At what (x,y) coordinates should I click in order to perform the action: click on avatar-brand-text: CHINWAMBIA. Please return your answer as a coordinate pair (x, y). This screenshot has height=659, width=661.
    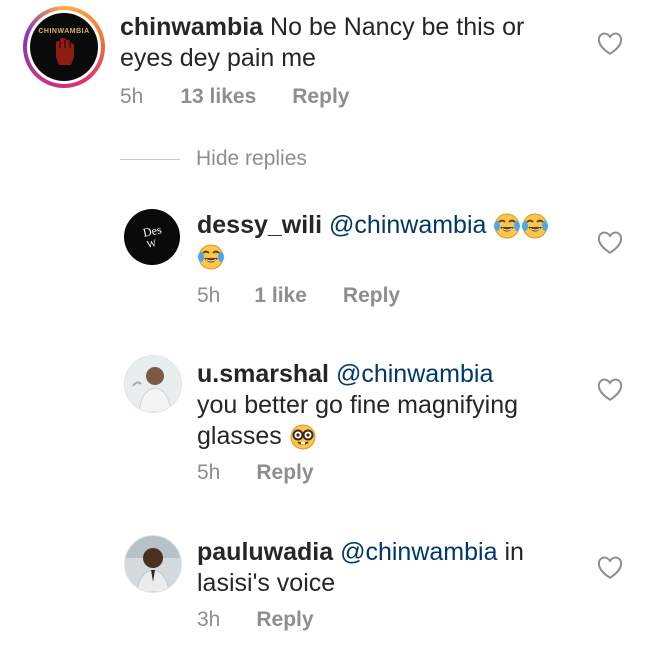
    Looking at the image, I should click on (64, 31).